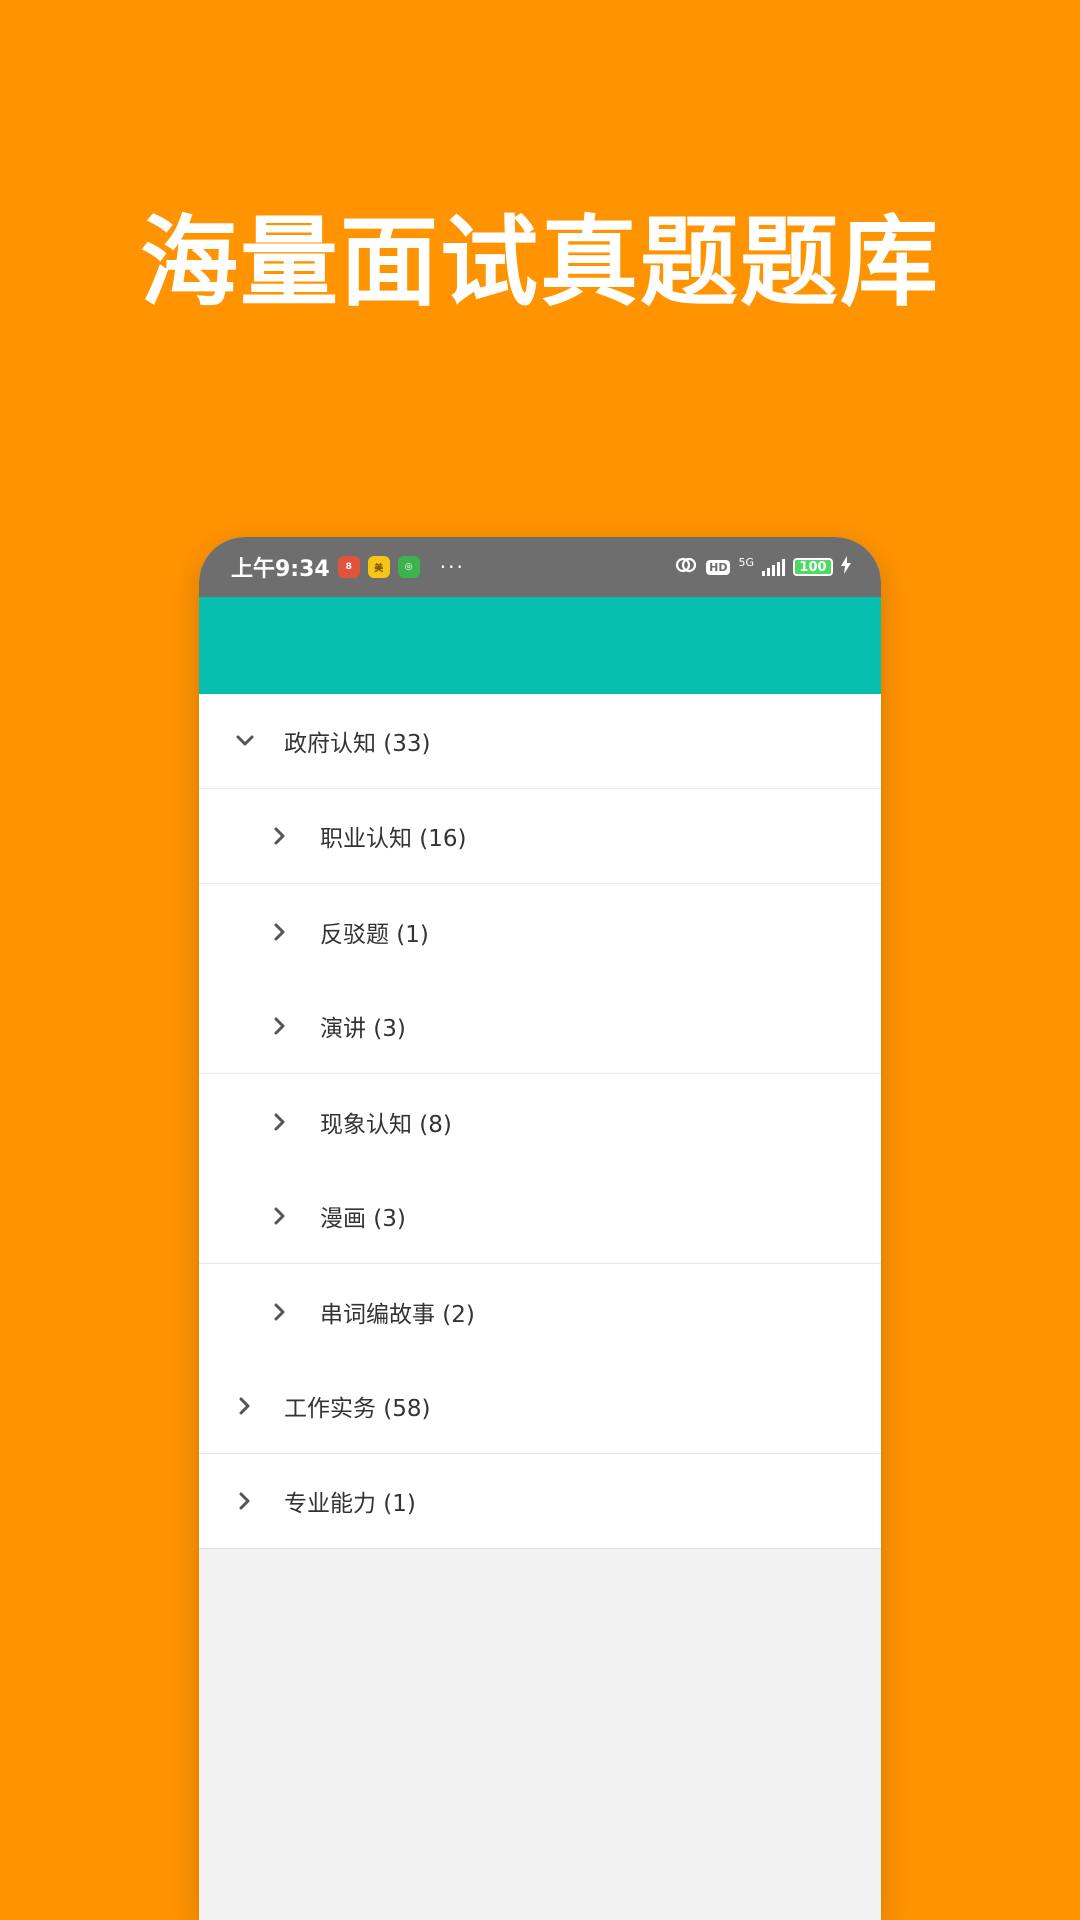 This screenshot has width=1080, height=1920. Describe the element at coordinates (773, 567) in the screenshot. I see `signal-icon` at that location.